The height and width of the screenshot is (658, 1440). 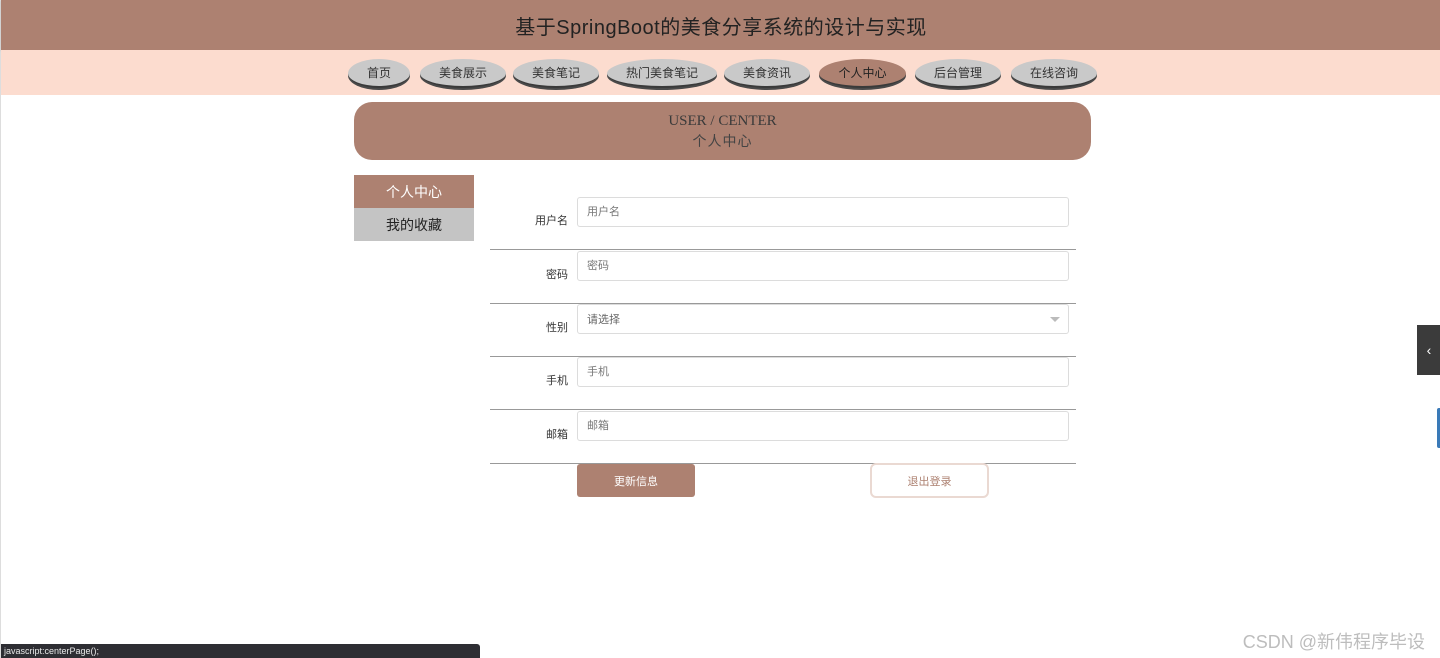 I want to click on nav-item-home: 首页, so click(x=379, y=73).